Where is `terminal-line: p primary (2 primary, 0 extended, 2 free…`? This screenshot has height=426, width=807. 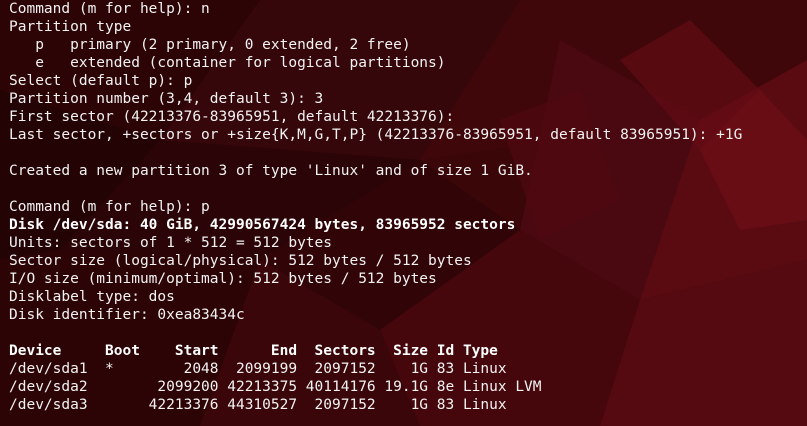
terminal-line: p primary (2 primary, 0 extended, 2 free… is located at coordinates (210, 45).